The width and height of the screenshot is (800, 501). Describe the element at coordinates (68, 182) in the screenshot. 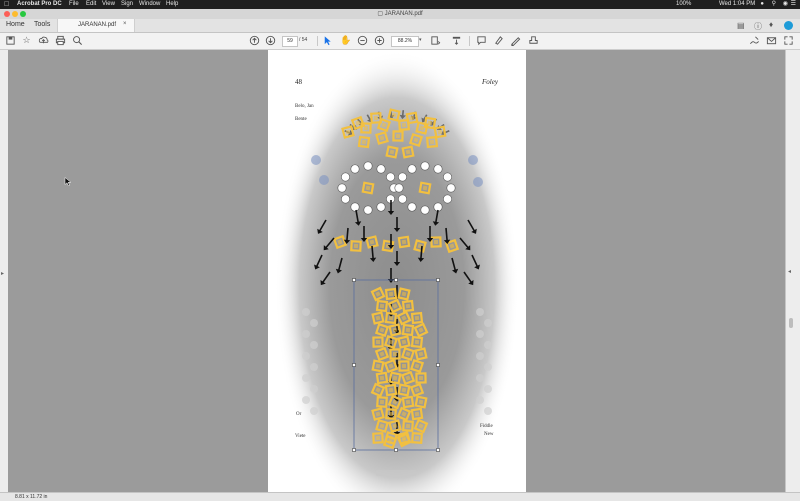

I see `mouse-pointer-icon` at that location.